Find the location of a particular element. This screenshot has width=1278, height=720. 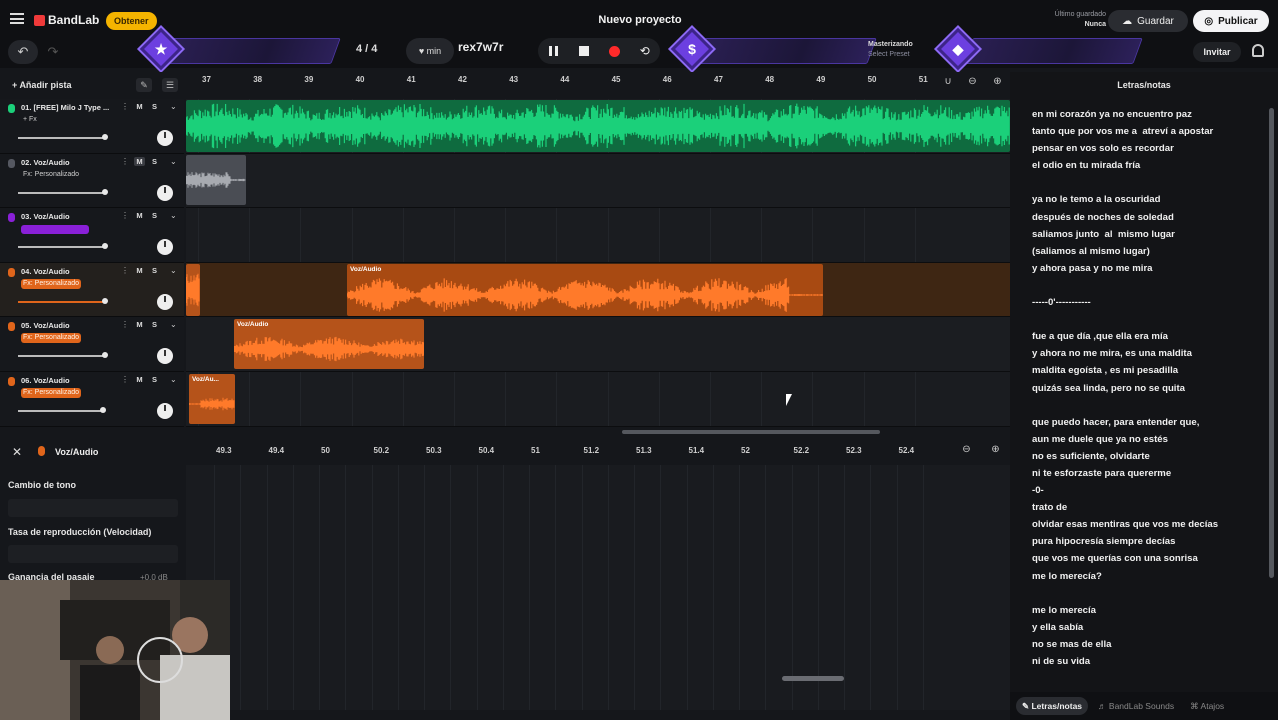

magnet-icon: ∪ is located at coordinates (947, 85).